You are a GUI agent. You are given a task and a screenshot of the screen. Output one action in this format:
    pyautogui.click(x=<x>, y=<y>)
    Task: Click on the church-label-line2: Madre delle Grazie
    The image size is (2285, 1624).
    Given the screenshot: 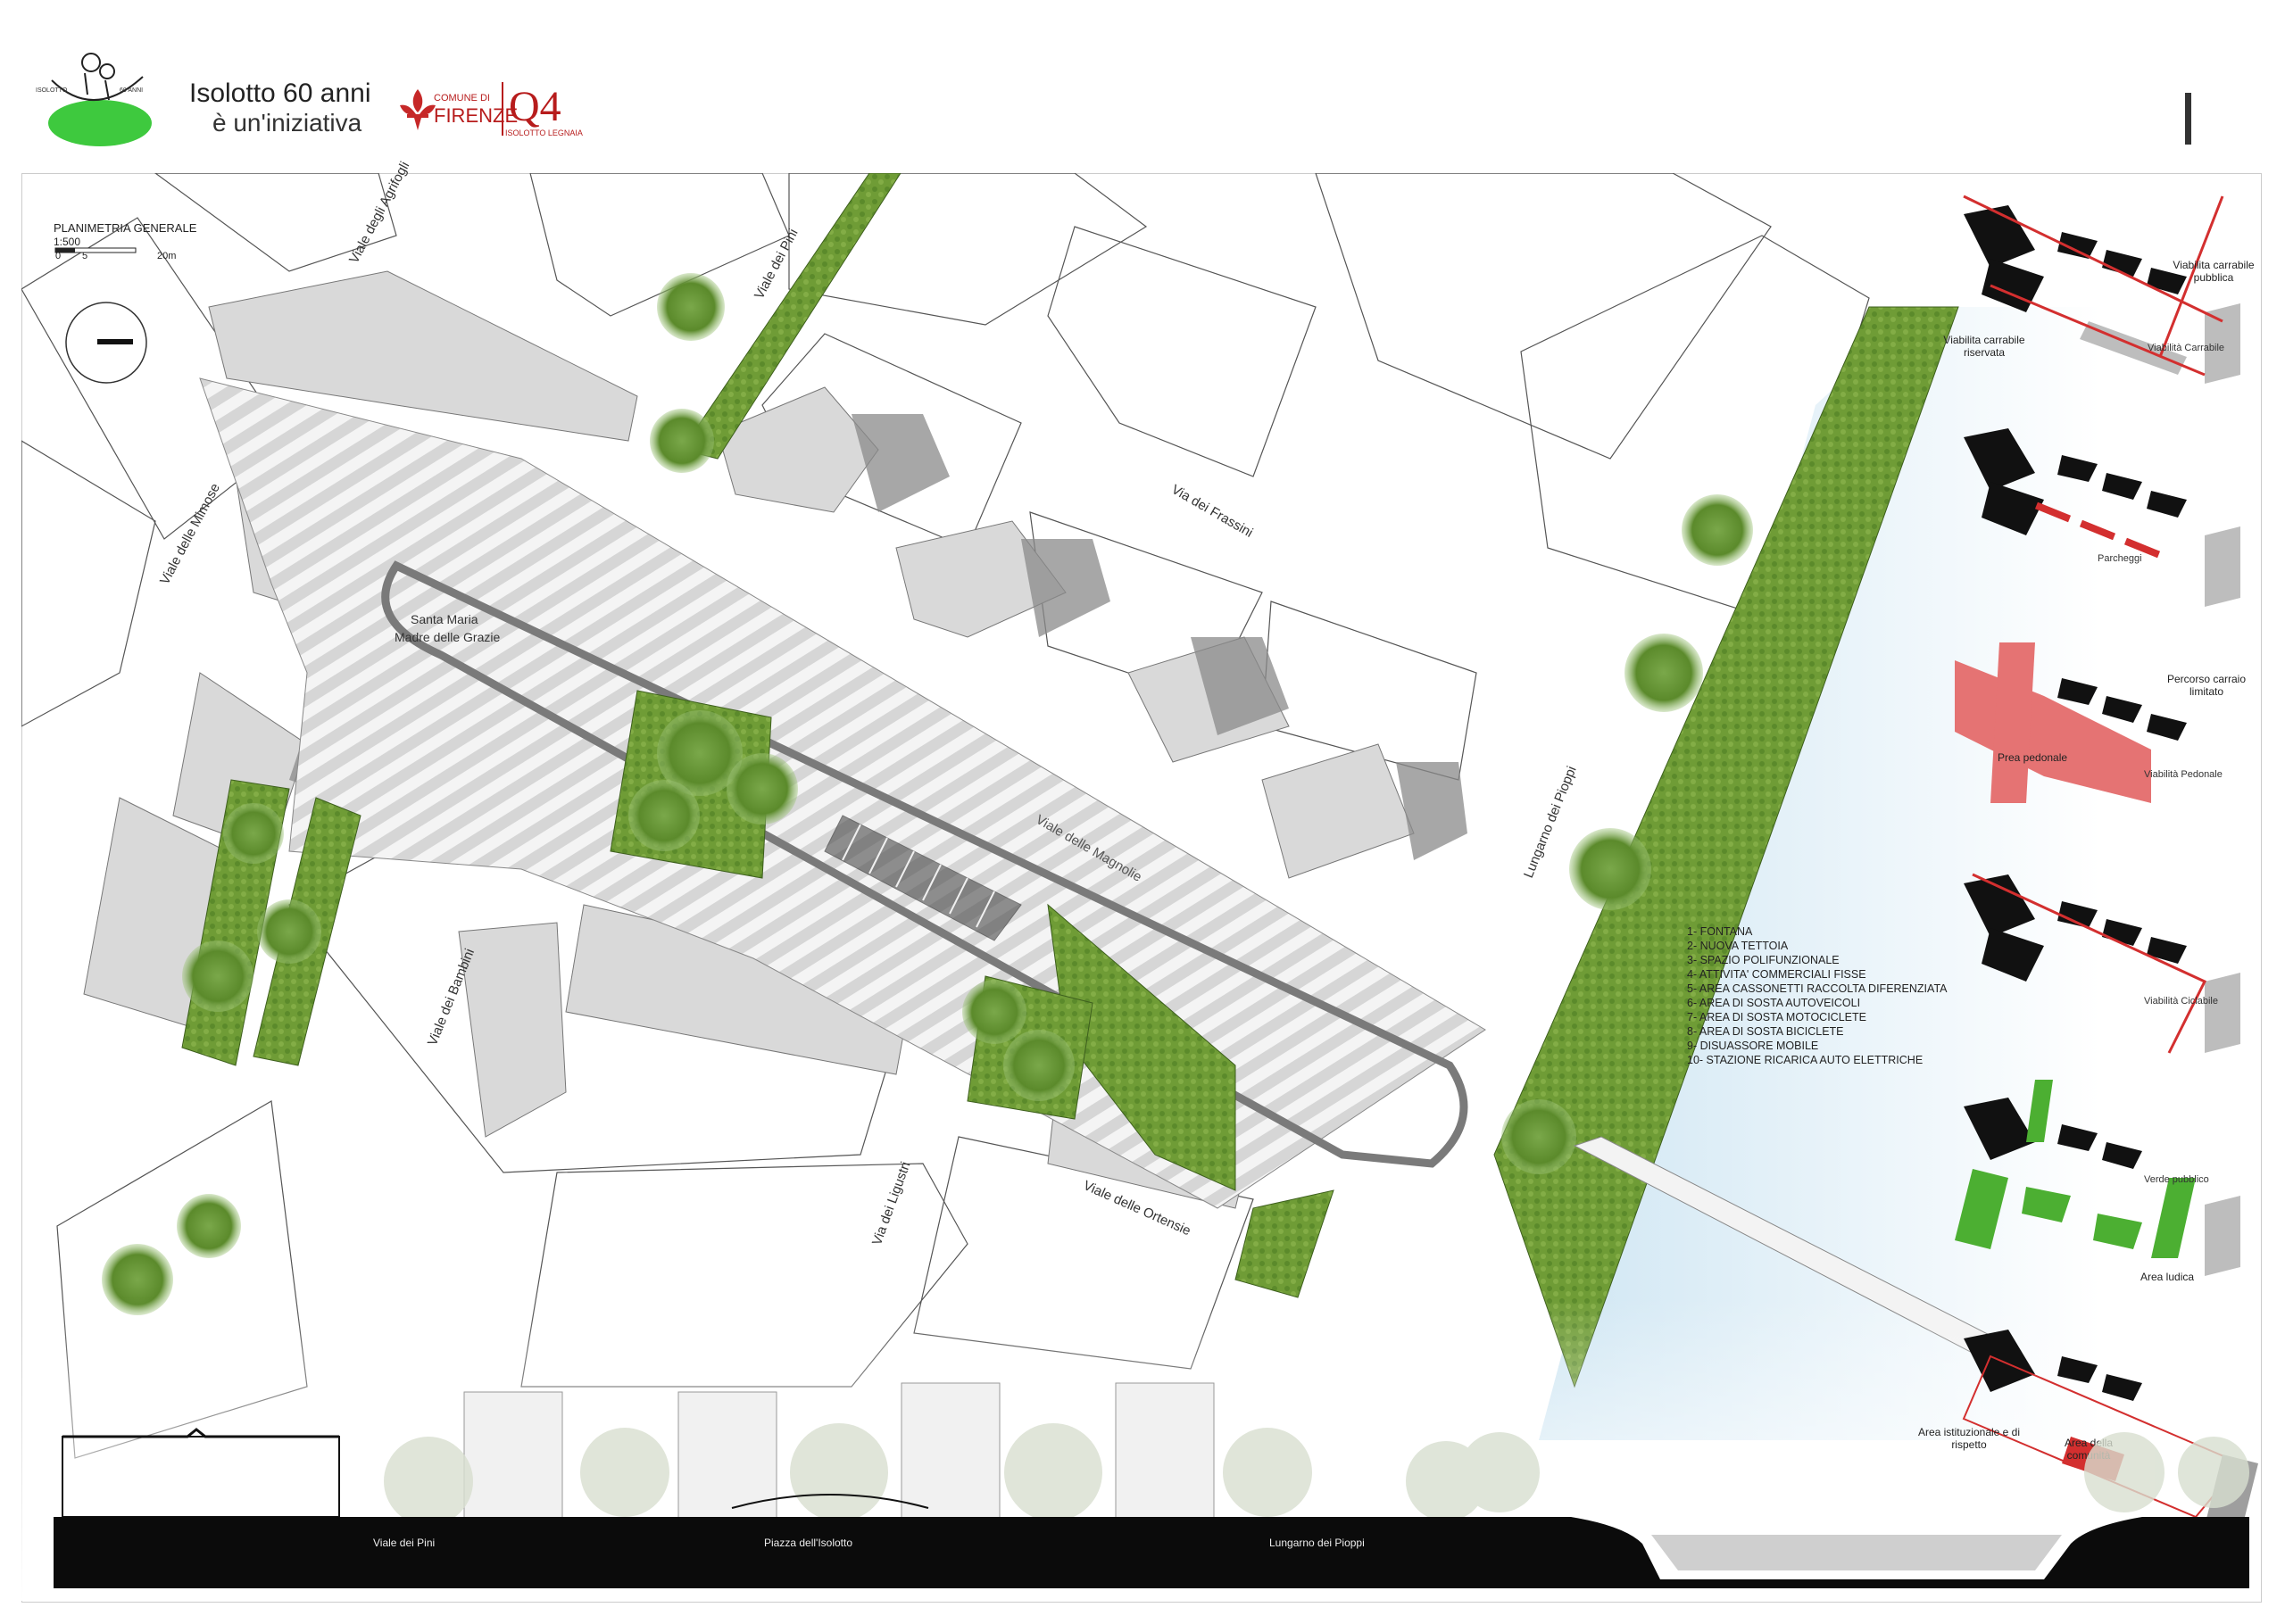 What is the action you would take?
    pyautogui.click(x=448, y=637)
    